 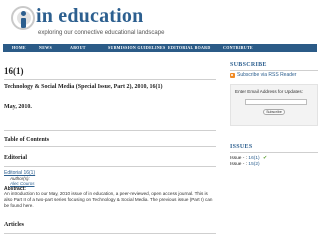 What do you see at coordinates (14, 225) in the screenshot?
I see `section-articles-heading: Articles` at bounding box center [14, 225].